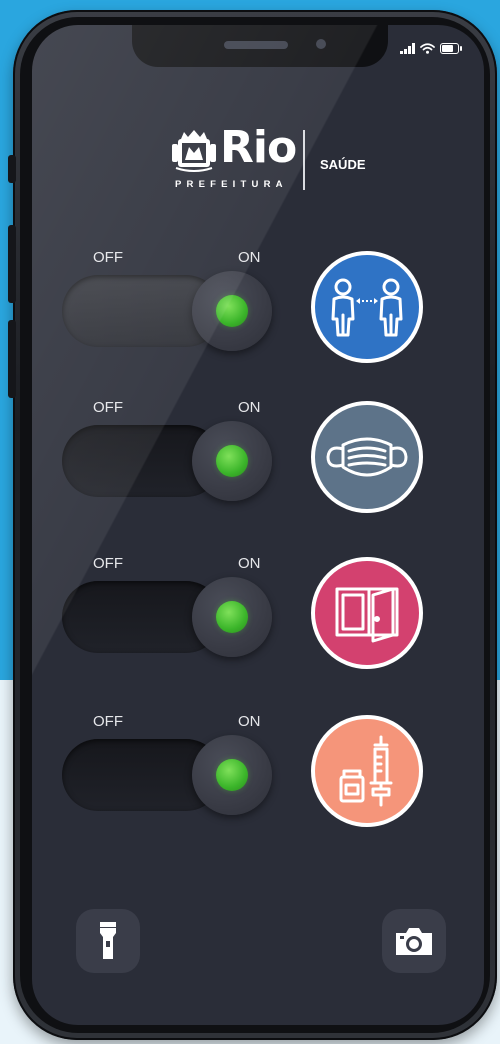 This screenshot has height=1044, width=500. Describe the element at coordinates (258, 147) in the screenshot. I see `brand-name: Rio` at that location.